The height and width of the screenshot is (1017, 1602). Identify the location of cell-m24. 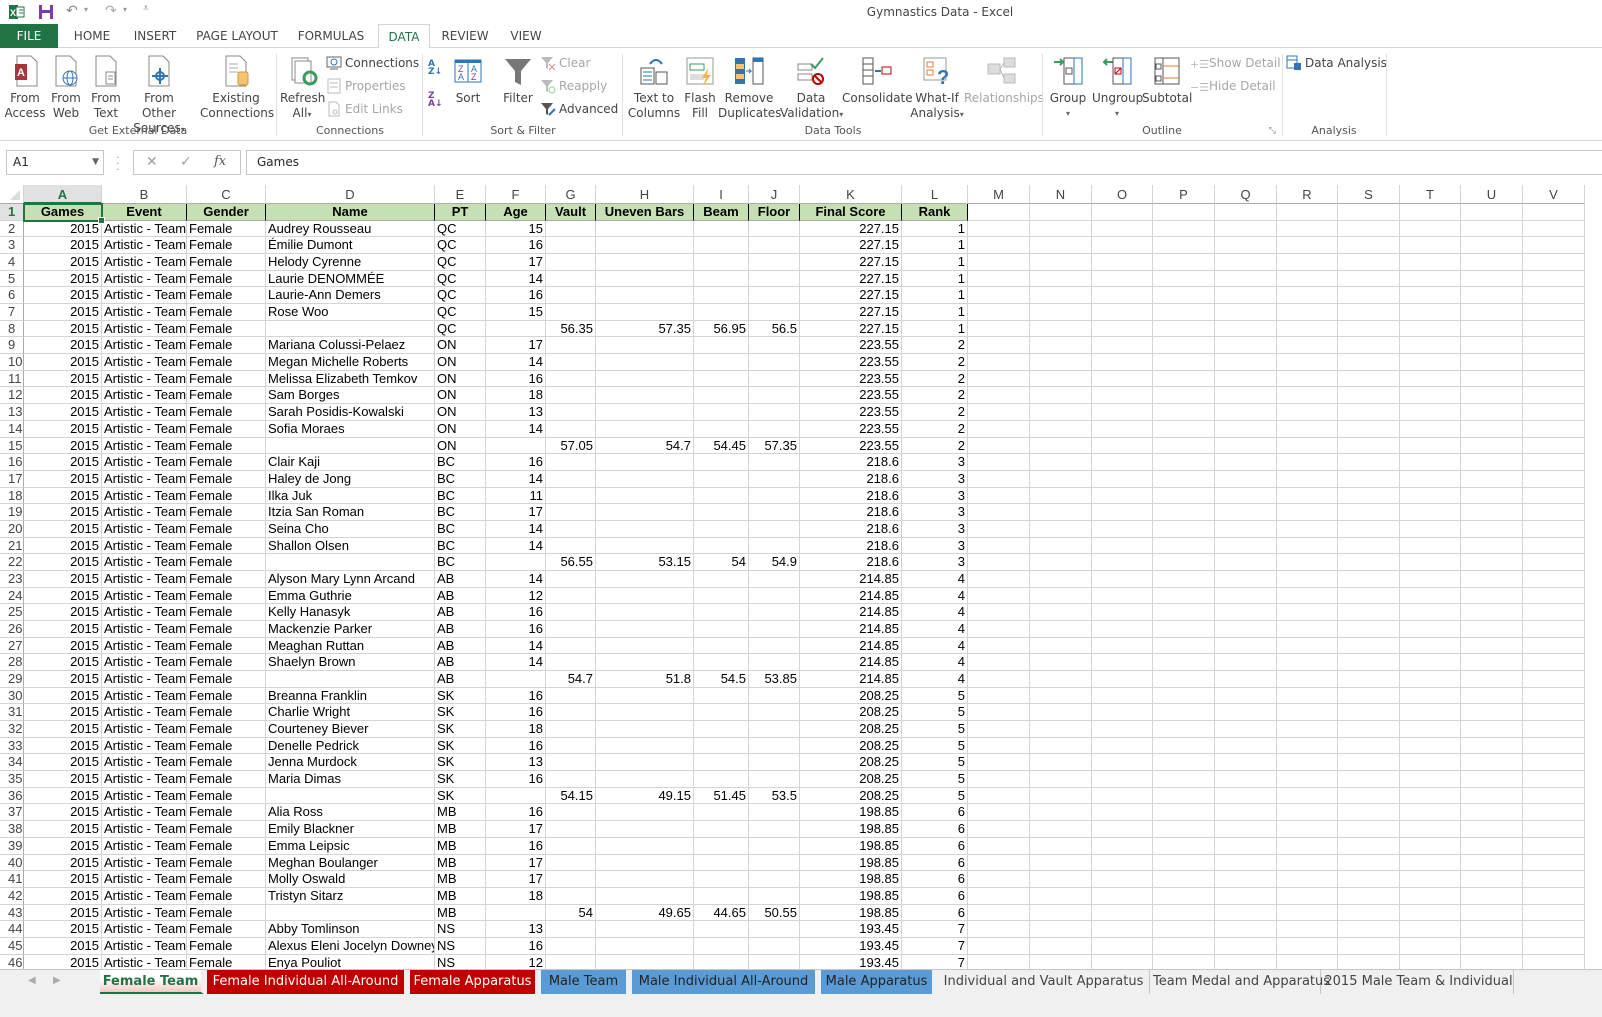
(999, 596).